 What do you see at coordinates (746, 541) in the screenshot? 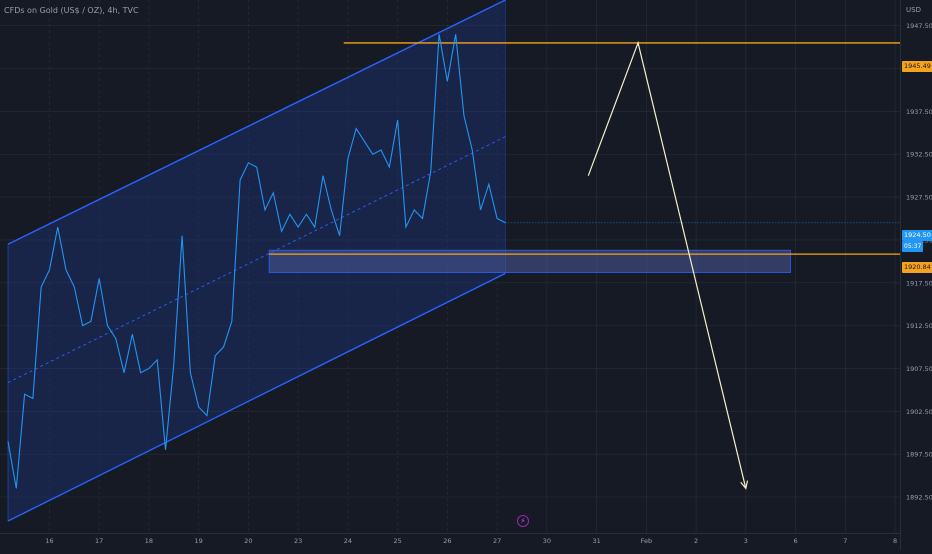
I see `time-tick-label: 3` at bounding box center [746, 541].